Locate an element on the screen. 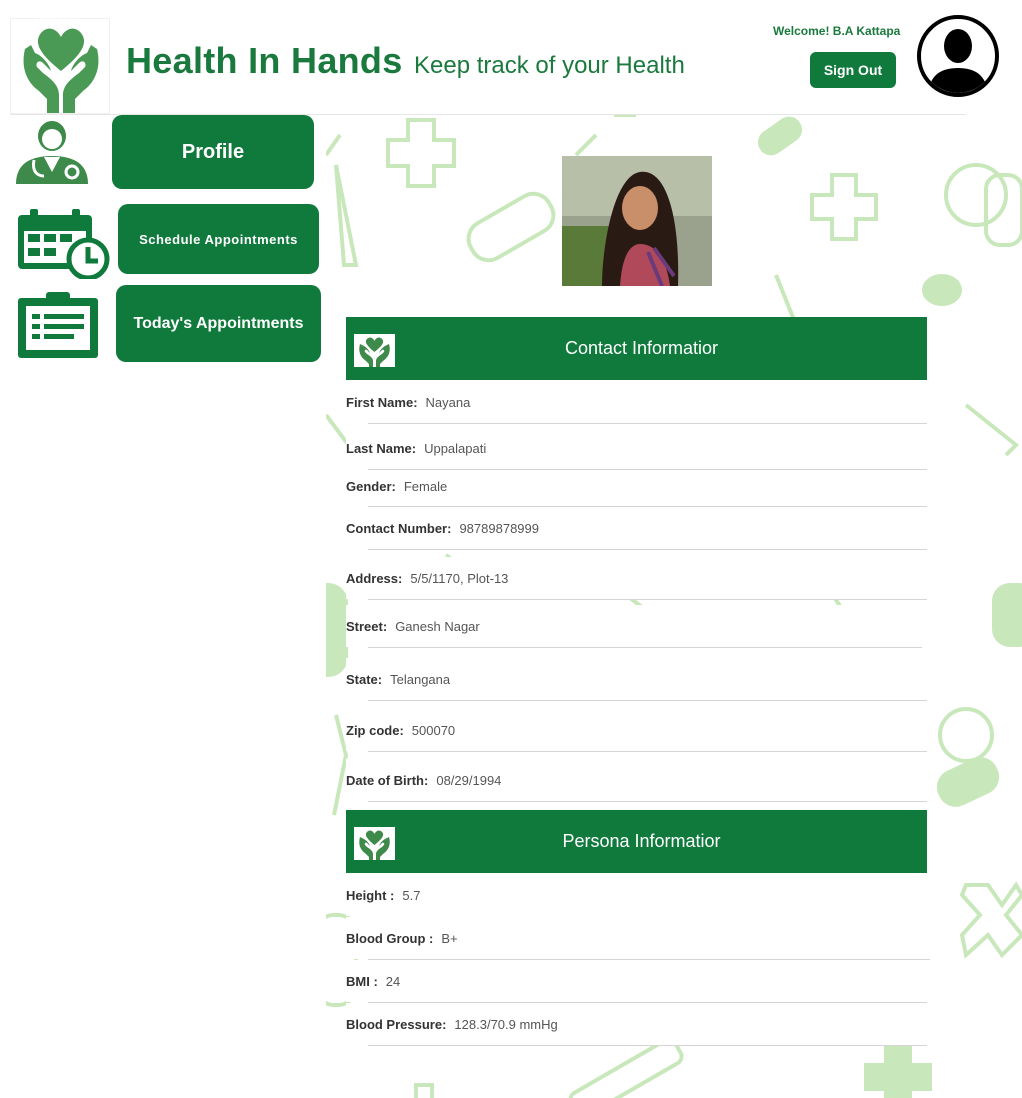 The height and width of the screenshot is (1098, 1022). contact-field-row: First Name: Nayana is located at coordinates (636, 402).